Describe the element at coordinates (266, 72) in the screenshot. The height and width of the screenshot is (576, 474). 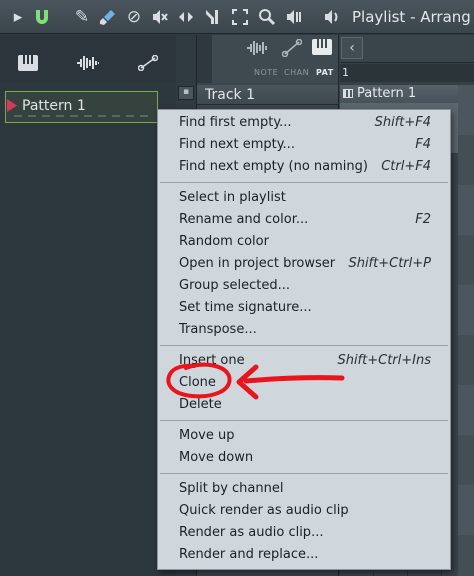
I see `tab-note: NOTE` at that location.